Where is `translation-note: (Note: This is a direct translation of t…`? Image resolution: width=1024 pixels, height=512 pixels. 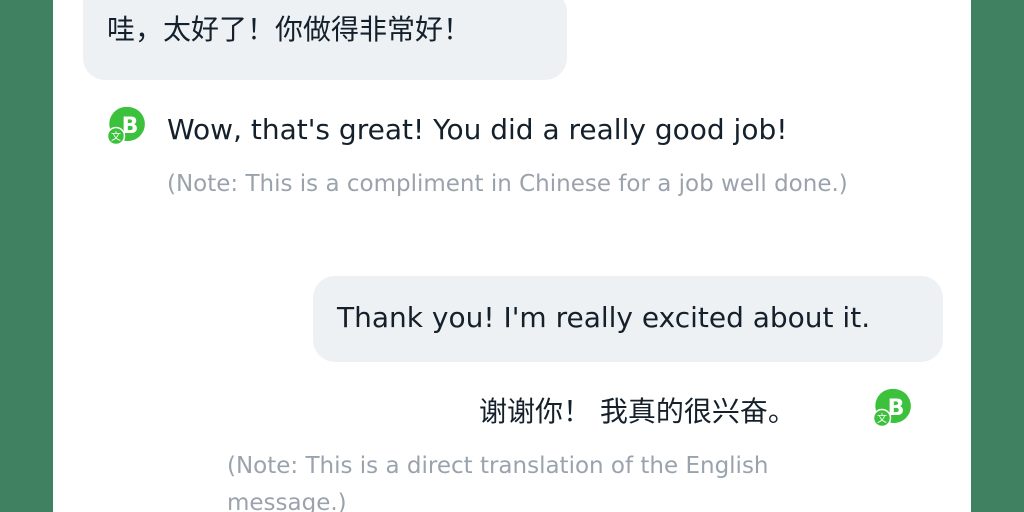 translation-note: (Note: This is a direct translation of t… is located at coordinates (498, 482).